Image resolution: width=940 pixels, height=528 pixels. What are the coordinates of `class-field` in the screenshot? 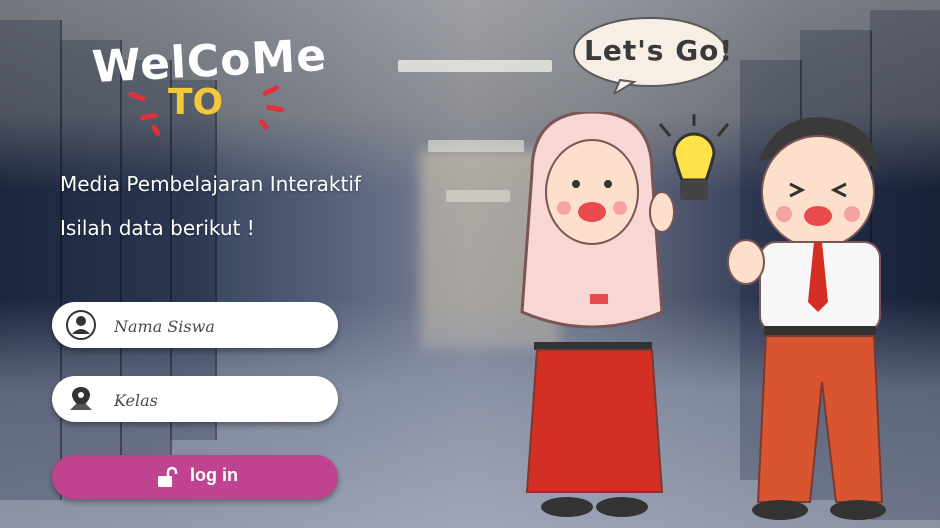 It's located at (195, 400).